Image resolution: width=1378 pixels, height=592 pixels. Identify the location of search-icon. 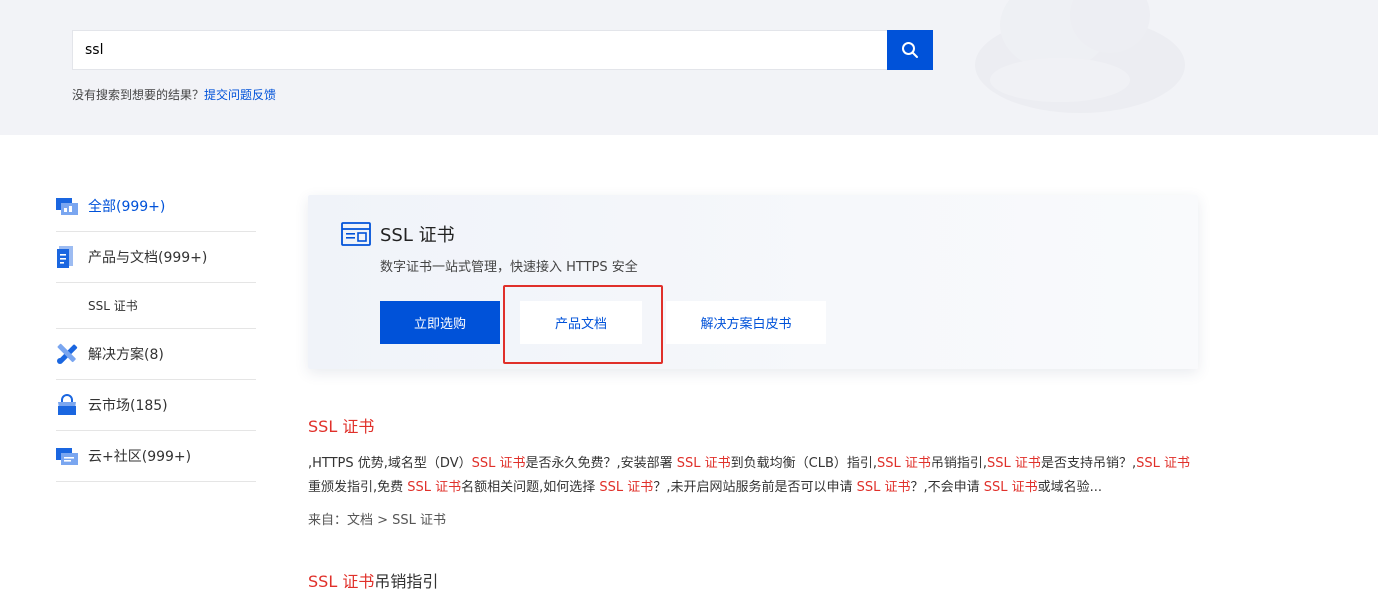
(910, 50).